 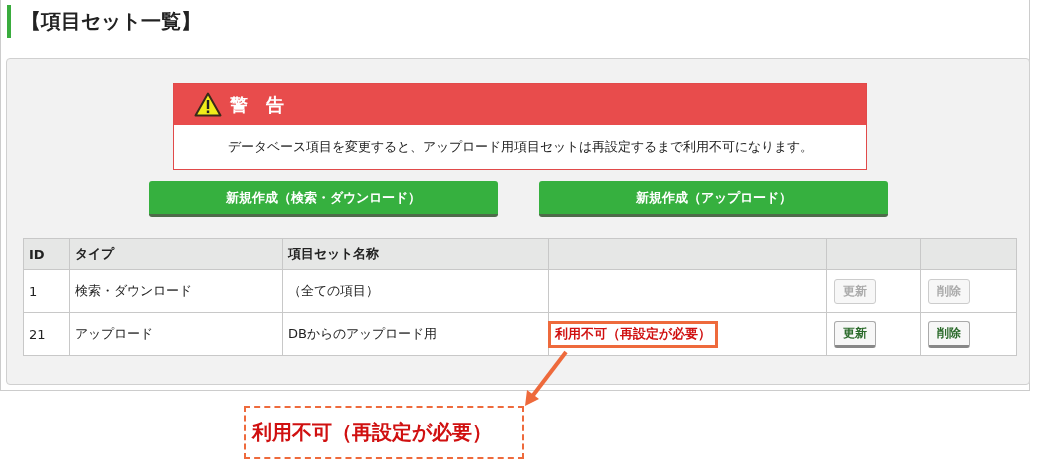 What do you see at coordinates (176, 334) in the screenshot?
I see `table-cell: アップロード` at bounding box center [176, 334].